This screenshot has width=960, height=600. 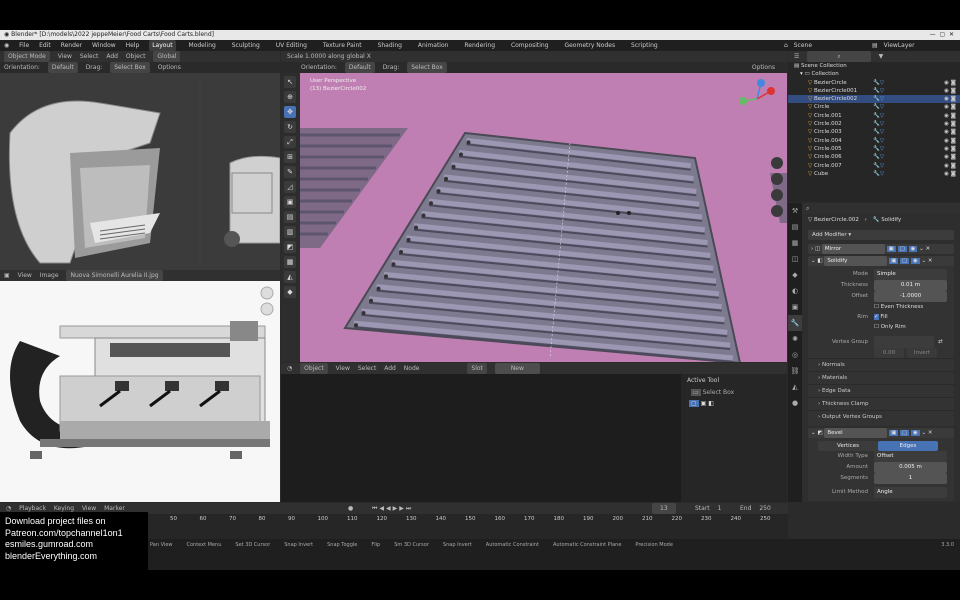 What do you see at coordinates (162, 45) in the screenshot?
I see `tab-layout: Layout` at bounding box center [162, 45].